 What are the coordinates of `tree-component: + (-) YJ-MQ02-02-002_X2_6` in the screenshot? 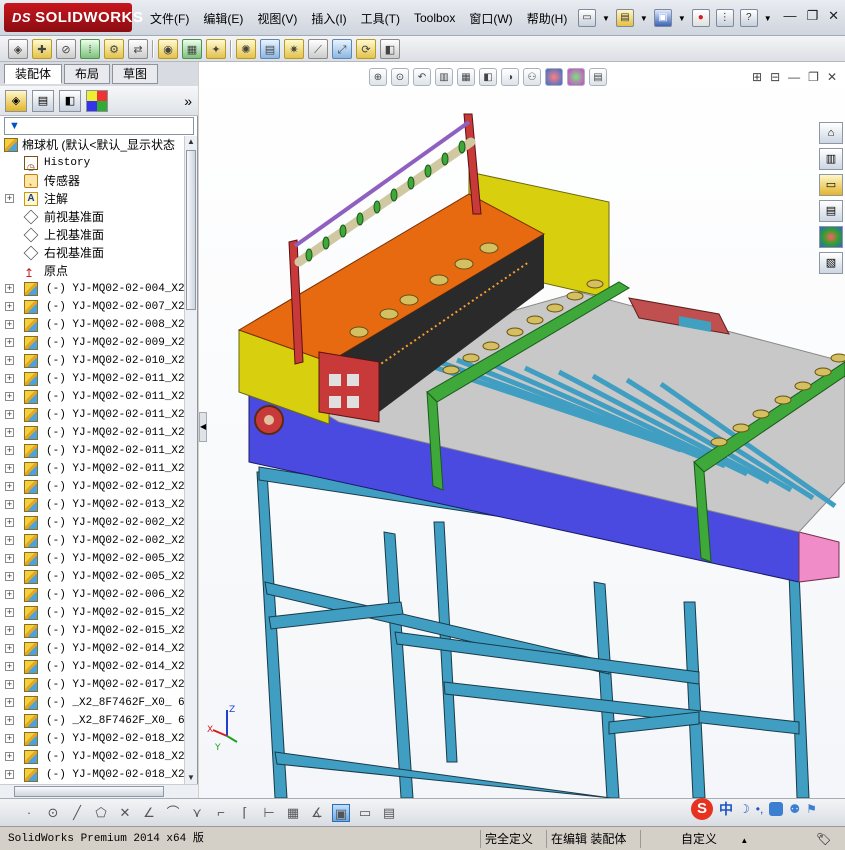 It's located at (92, 523).